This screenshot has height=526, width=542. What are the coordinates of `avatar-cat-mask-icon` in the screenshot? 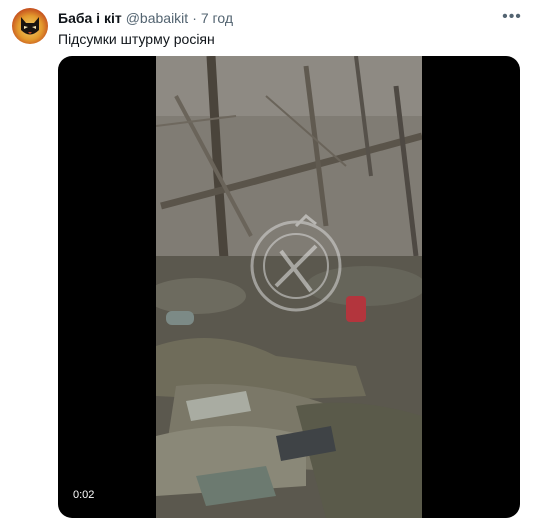 It's located at (30, 26).